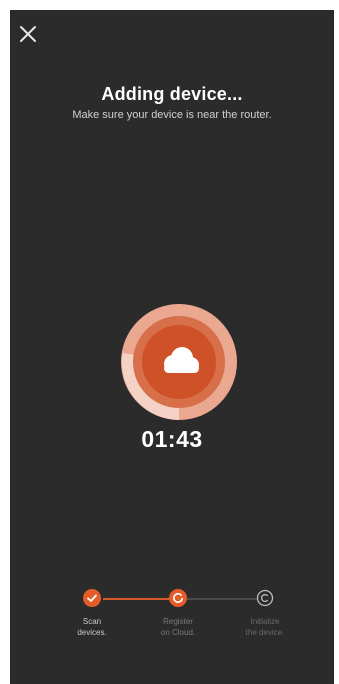  Describe the element at coordinates (172, 439) in the screenshot. I see `countdown-timer: 01:43` at that location.